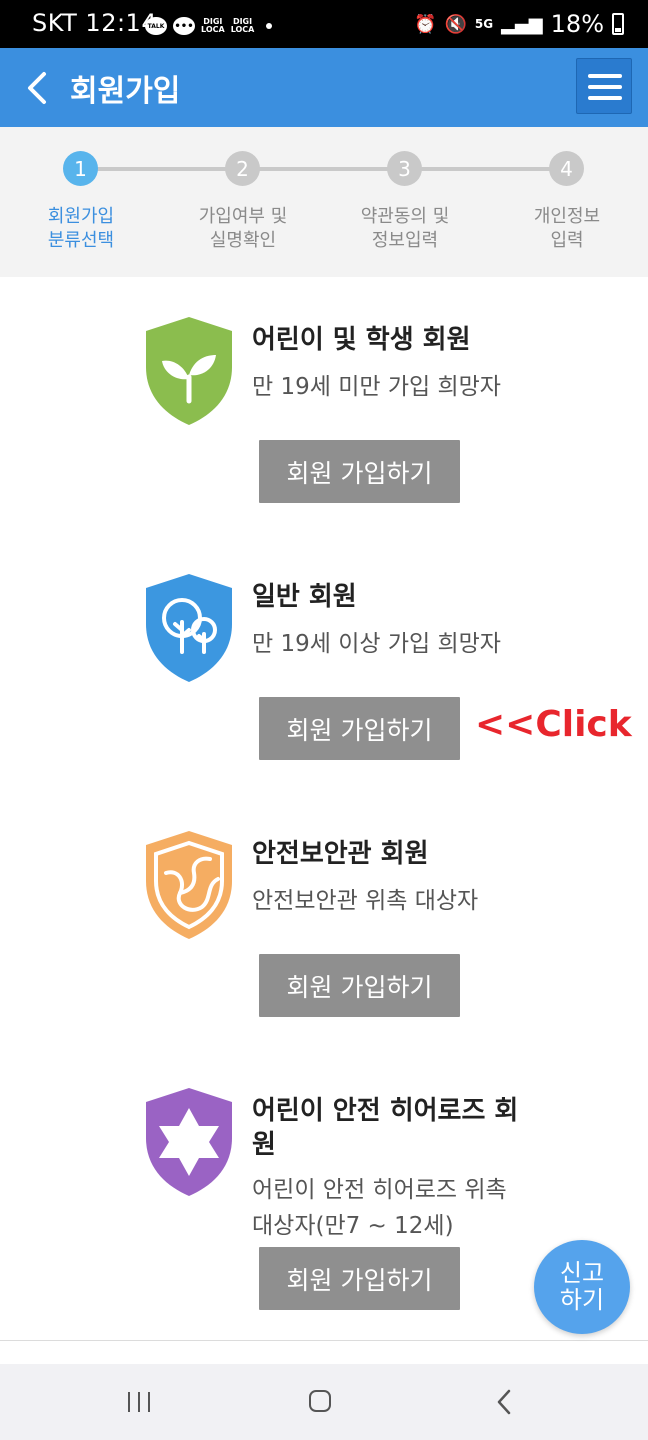 Image resolution: width=648 pixels, height=1440 pixels. Describe the element at coordinates (359, 728) in the screenshot. I see `join-general-button: 회원 가입하기` at that location.